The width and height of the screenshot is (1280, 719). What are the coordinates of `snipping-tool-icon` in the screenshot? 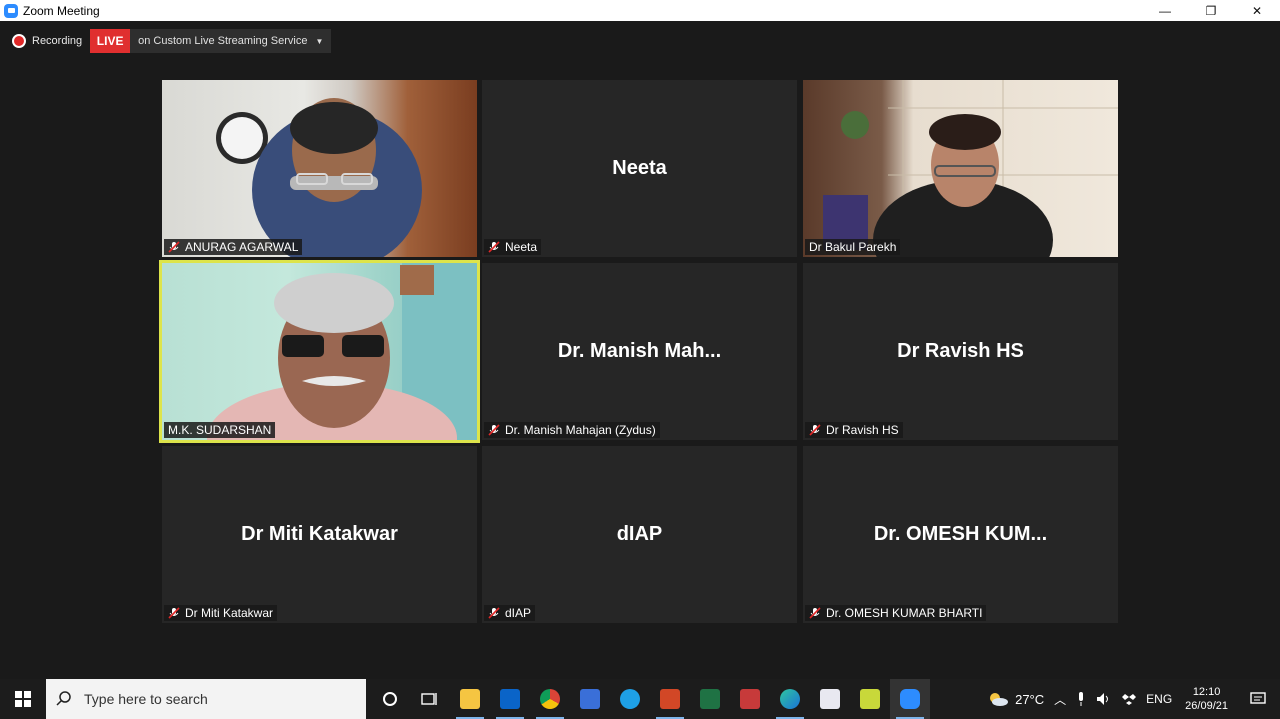 It's located at (750, 699).